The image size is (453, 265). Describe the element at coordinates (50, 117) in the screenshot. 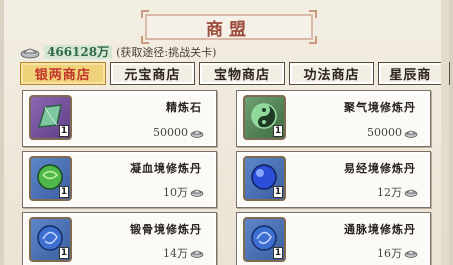

I see `refine-stone-icon: 1` at that location.